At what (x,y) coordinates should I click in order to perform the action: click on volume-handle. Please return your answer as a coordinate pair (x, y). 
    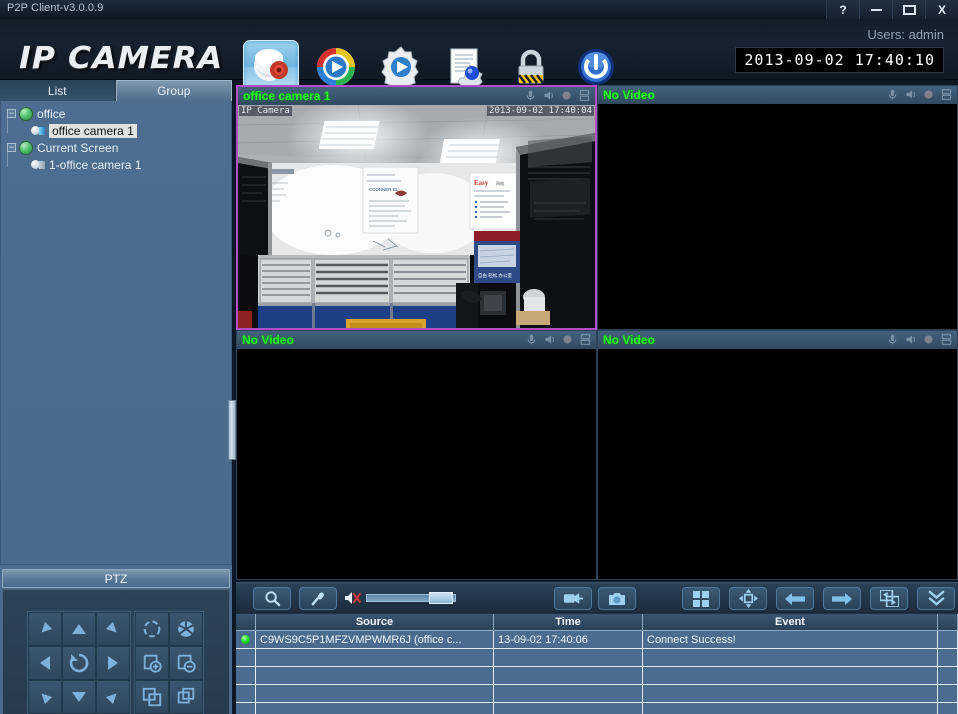
    Looking at the image, I should click on (441, 598).